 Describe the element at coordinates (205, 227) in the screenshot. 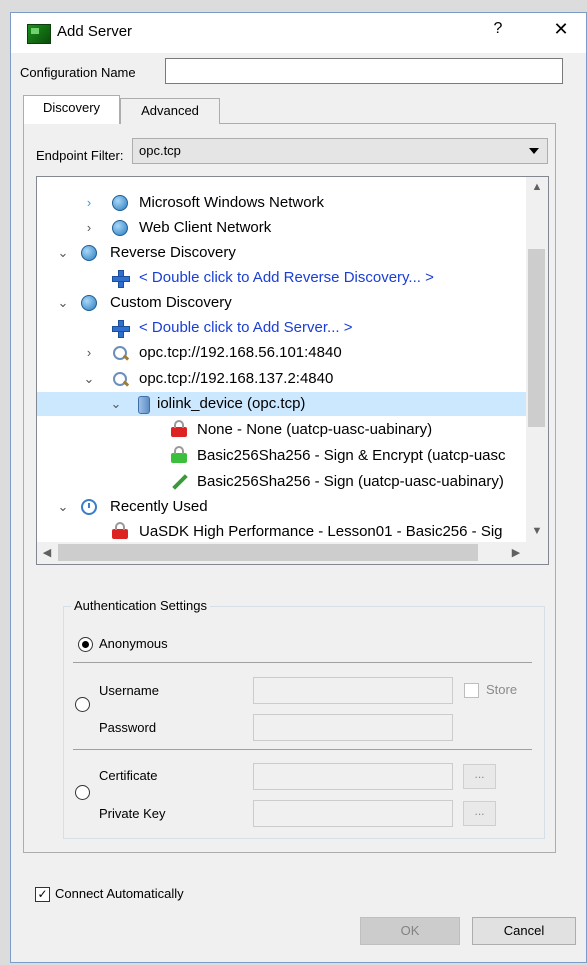

I see `tree-item-label: Web Client Network` at that location.